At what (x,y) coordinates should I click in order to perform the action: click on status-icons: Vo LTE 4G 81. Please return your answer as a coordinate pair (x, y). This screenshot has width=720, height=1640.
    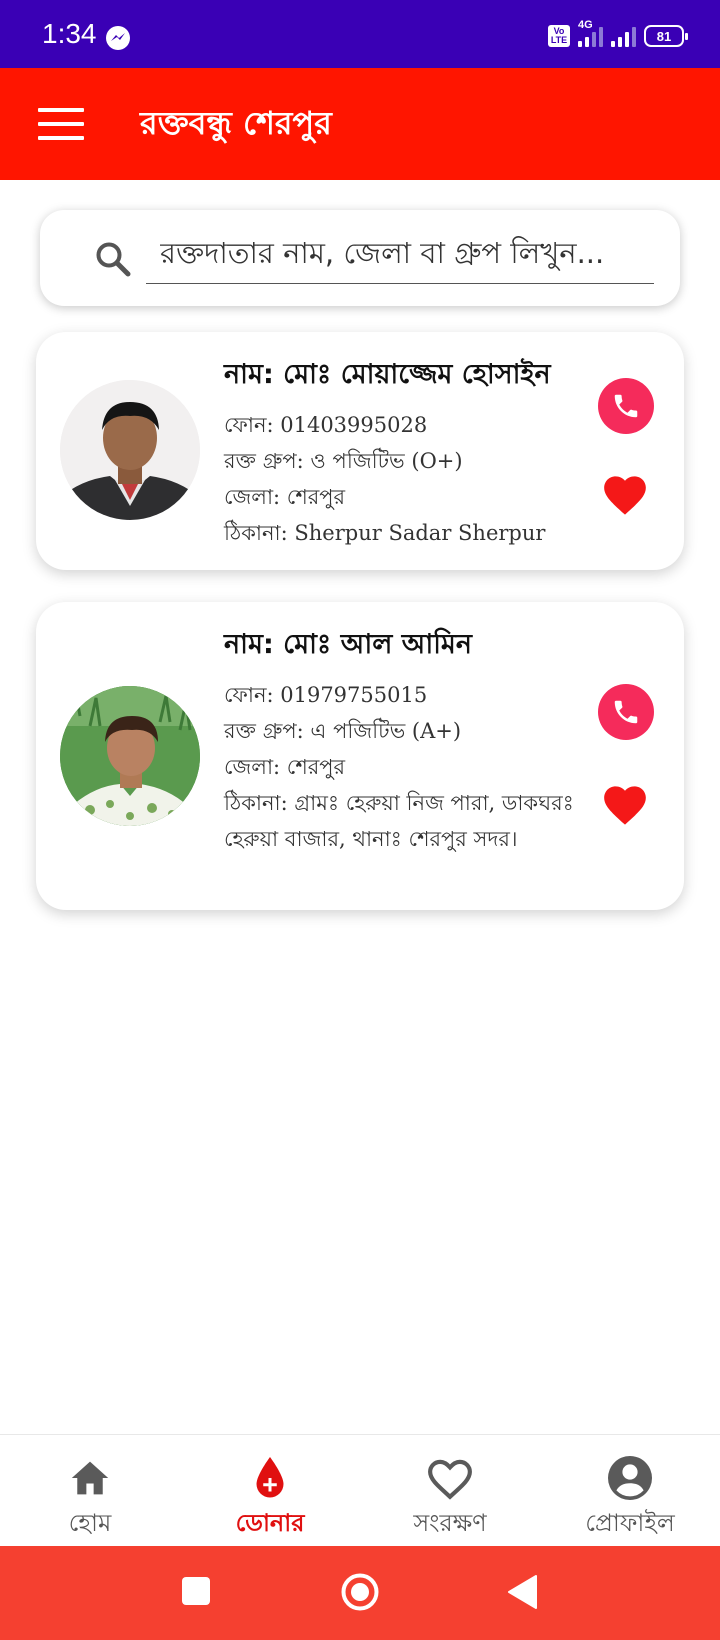
    Looking at the image, I should click on (618, 34).